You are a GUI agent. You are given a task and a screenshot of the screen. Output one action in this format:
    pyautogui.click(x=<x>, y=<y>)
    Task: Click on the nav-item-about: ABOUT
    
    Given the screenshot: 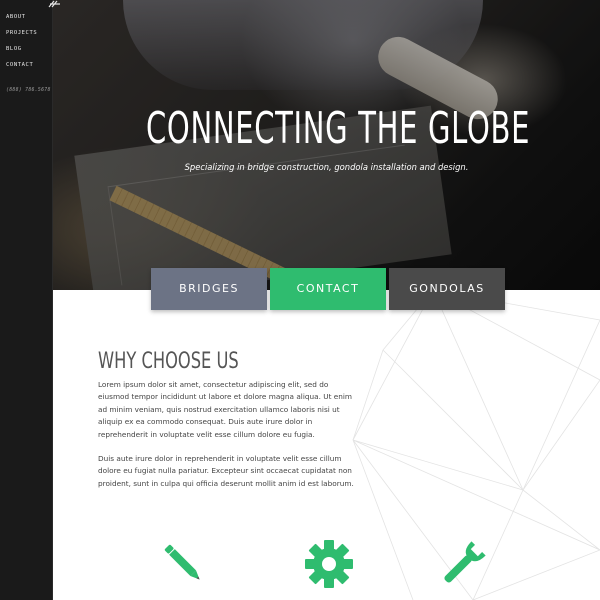 What is the action you would take?
    pyautogui.click(x=21, y=21)
    